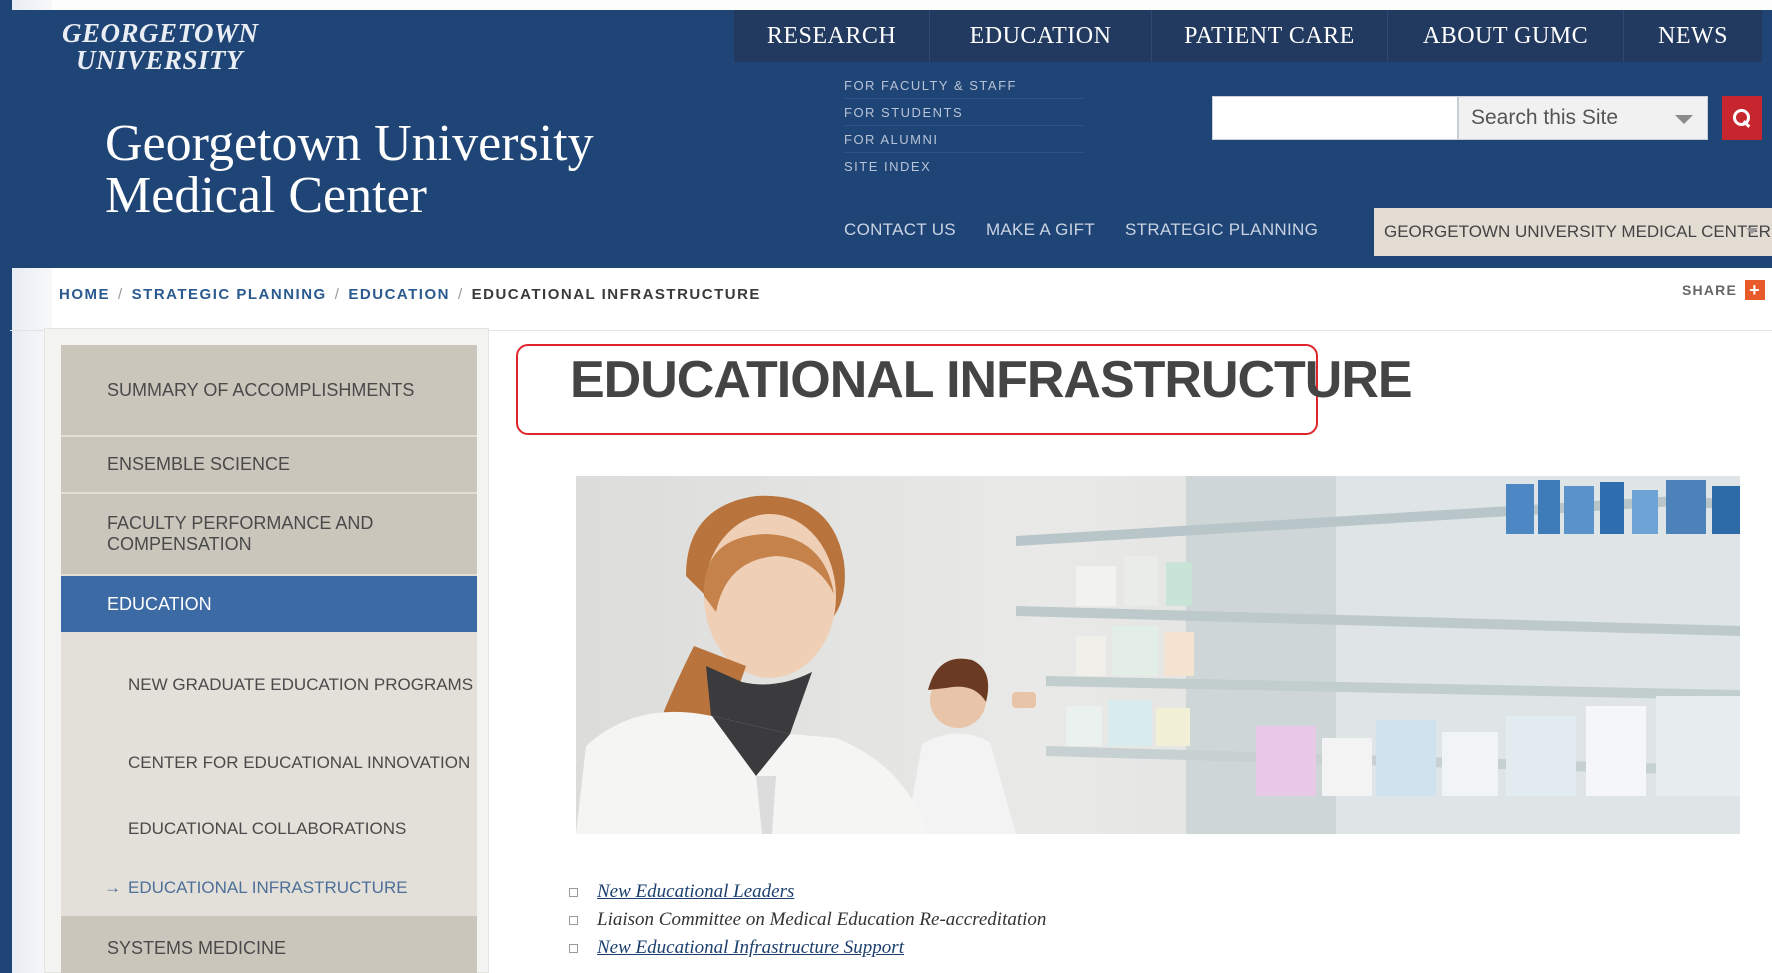 Image resolution: width=1772 pixels, height=973 pixels. Describe the element at coordinates (269, 605) in the screenshot. I see `sidebar-item-education: EDUCATION` at that location.